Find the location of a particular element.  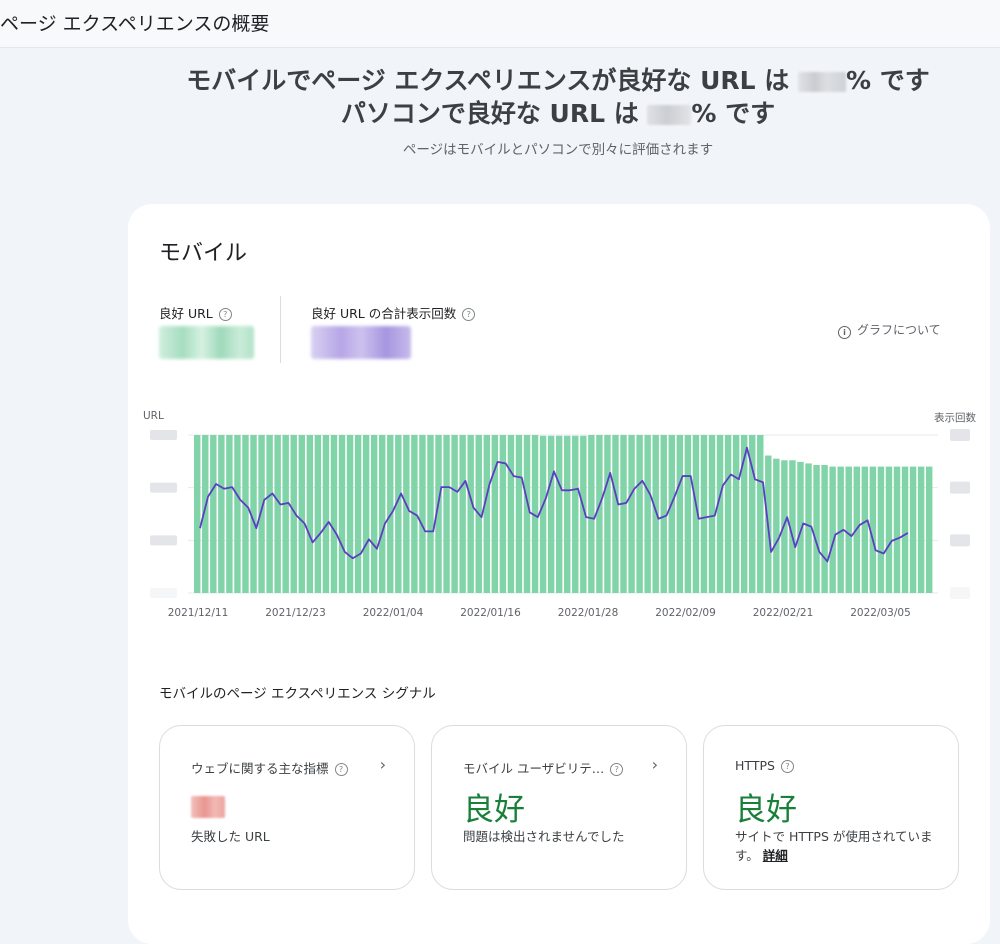

summary-subtitle: ページはモバイルとパソコンで別々に評価されます is located at coordinates (558, 150).